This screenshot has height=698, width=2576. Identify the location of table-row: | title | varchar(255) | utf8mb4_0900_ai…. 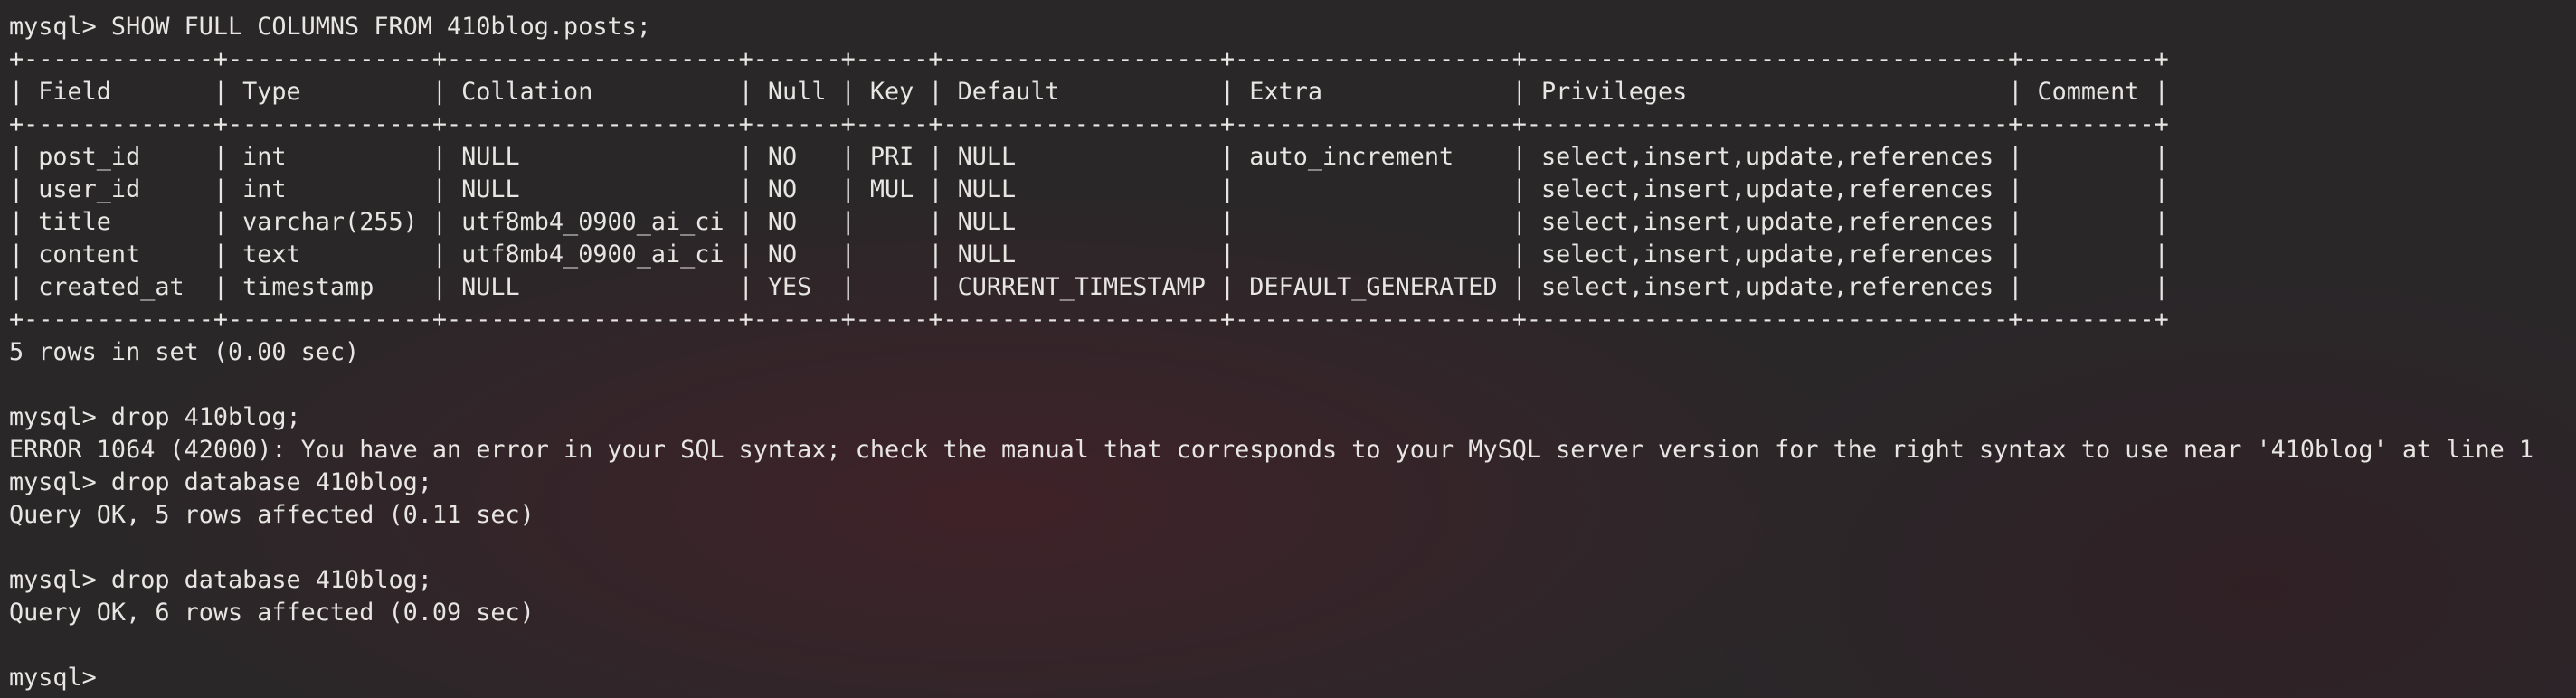
(1089, 222).